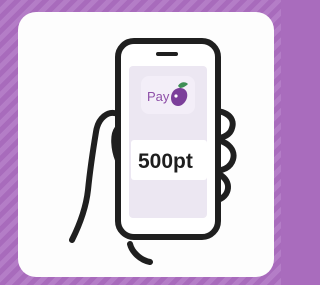 The width and height of the screenshot is (320, 285). Describe the element at coordinates (165, 161) in the screenshot. I see `points-value: 500pt` at that location.